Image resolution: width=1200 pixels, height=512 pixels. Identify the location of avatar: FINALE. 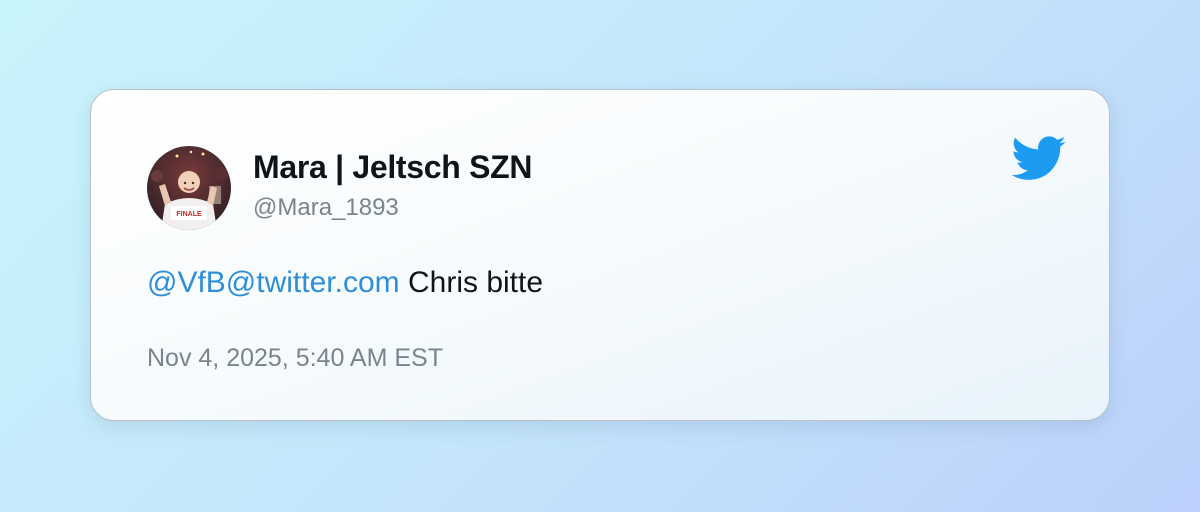
(189, 188).